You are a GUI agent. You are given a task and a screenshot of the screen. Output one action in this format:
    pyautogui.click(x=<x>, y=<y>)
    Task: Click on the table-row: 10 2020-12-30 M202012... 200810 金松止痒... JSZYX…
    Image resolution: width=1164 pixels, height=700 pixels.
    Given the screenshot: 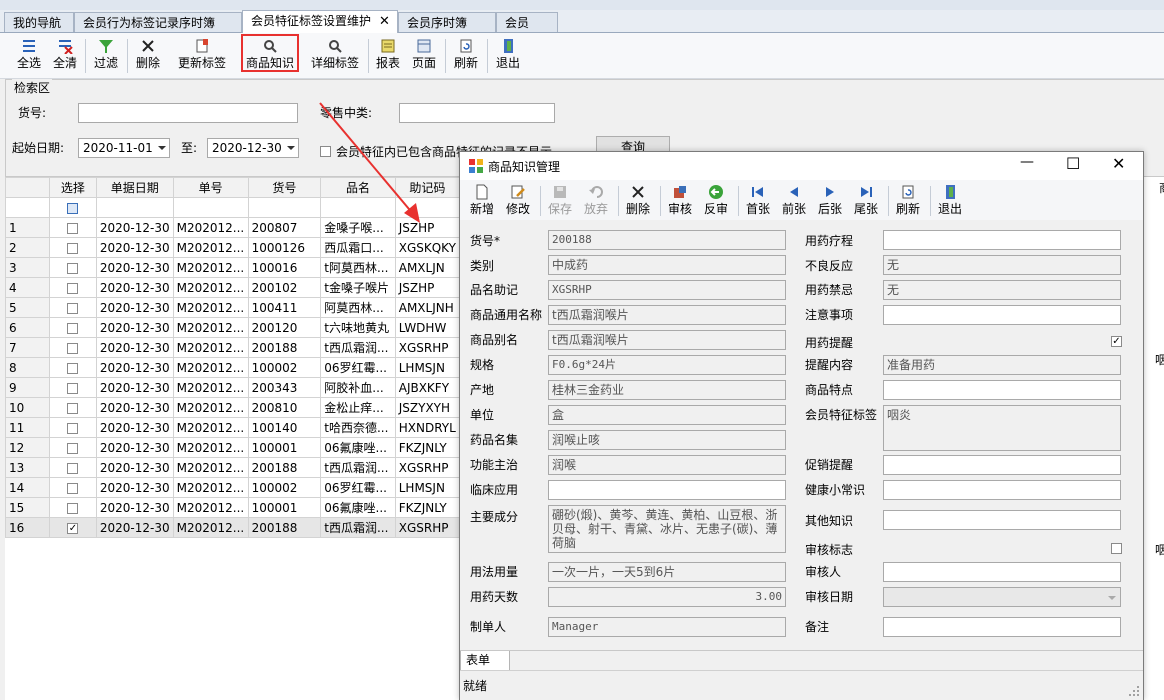 What is the action you would take?
    pyautogui.click(x=232, y=407)
    